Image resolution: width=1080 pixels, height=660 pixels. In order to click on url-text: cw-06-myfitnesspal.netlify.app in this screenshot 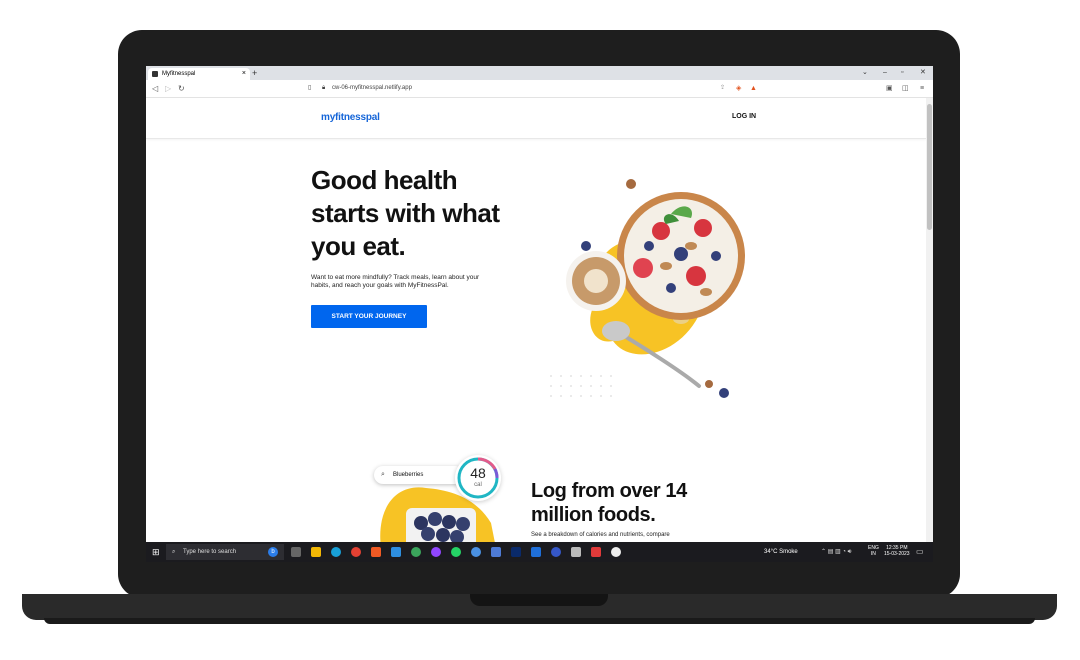, I will do `click(372, 88)`.